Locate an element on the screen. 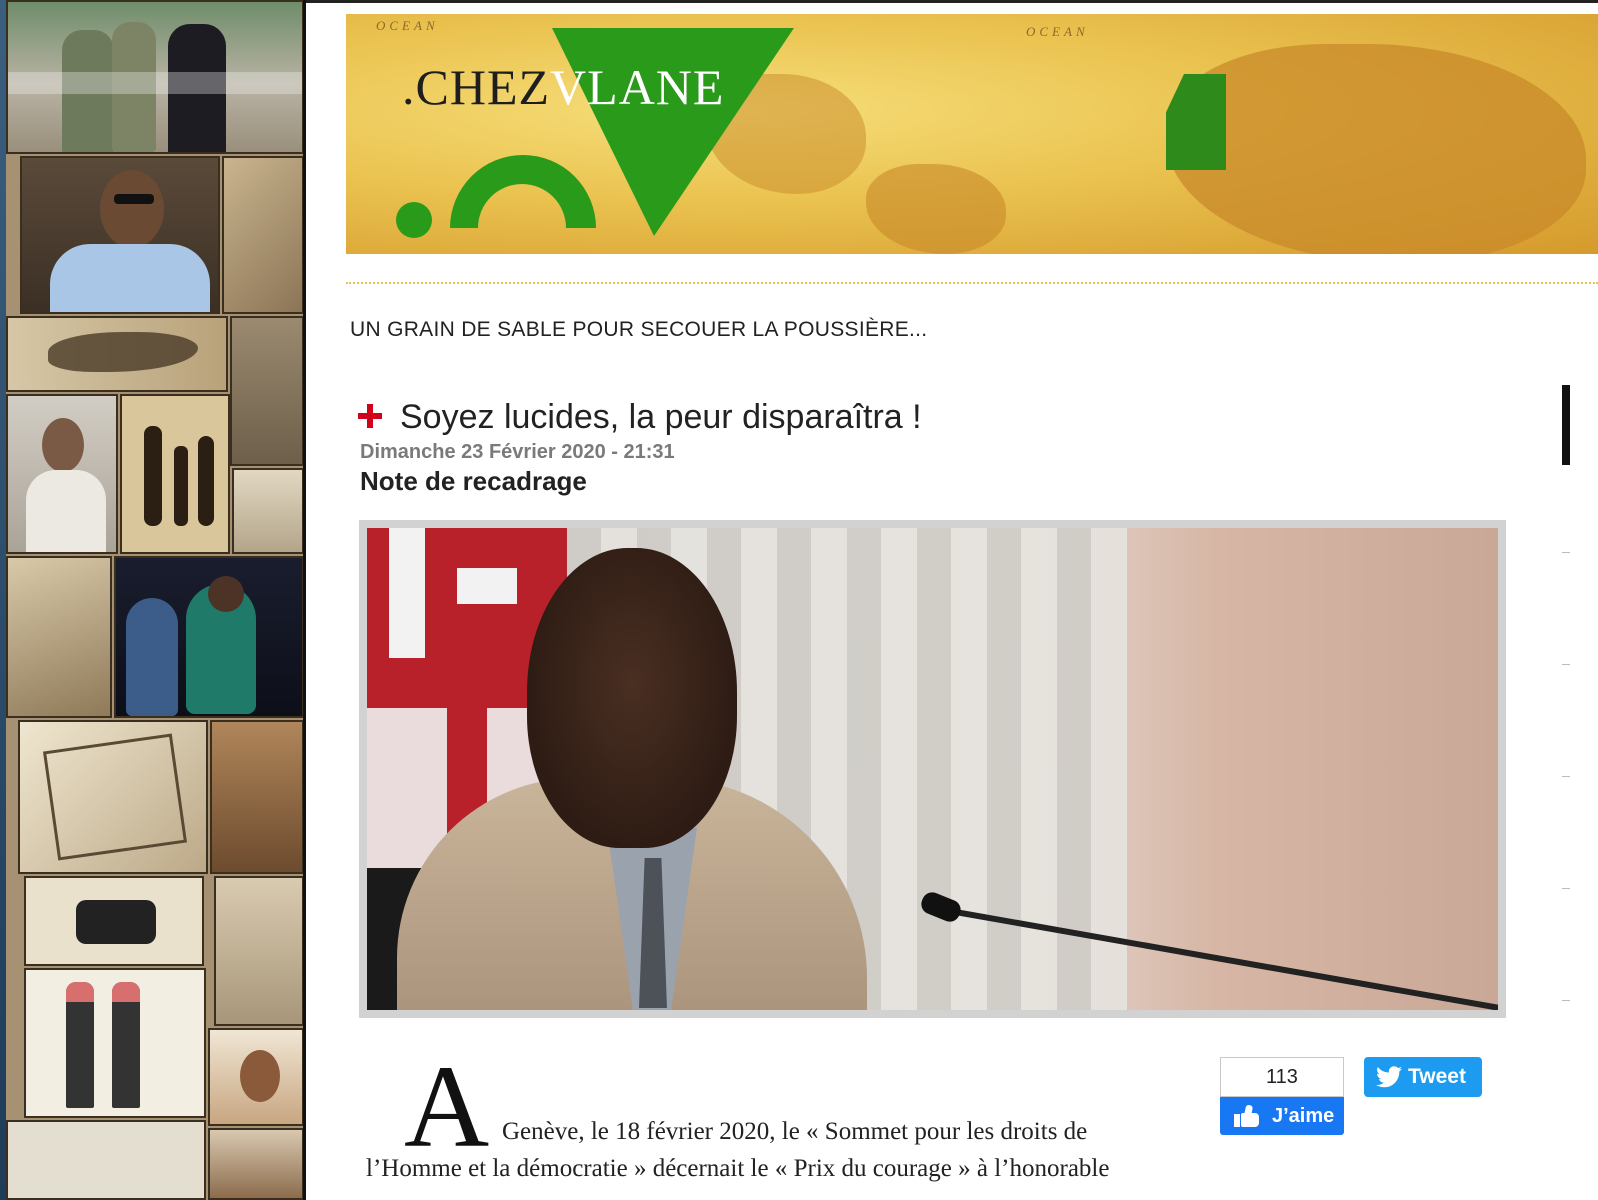  article-subtitle: Note de recadrage is located at coordinates (473, 481).